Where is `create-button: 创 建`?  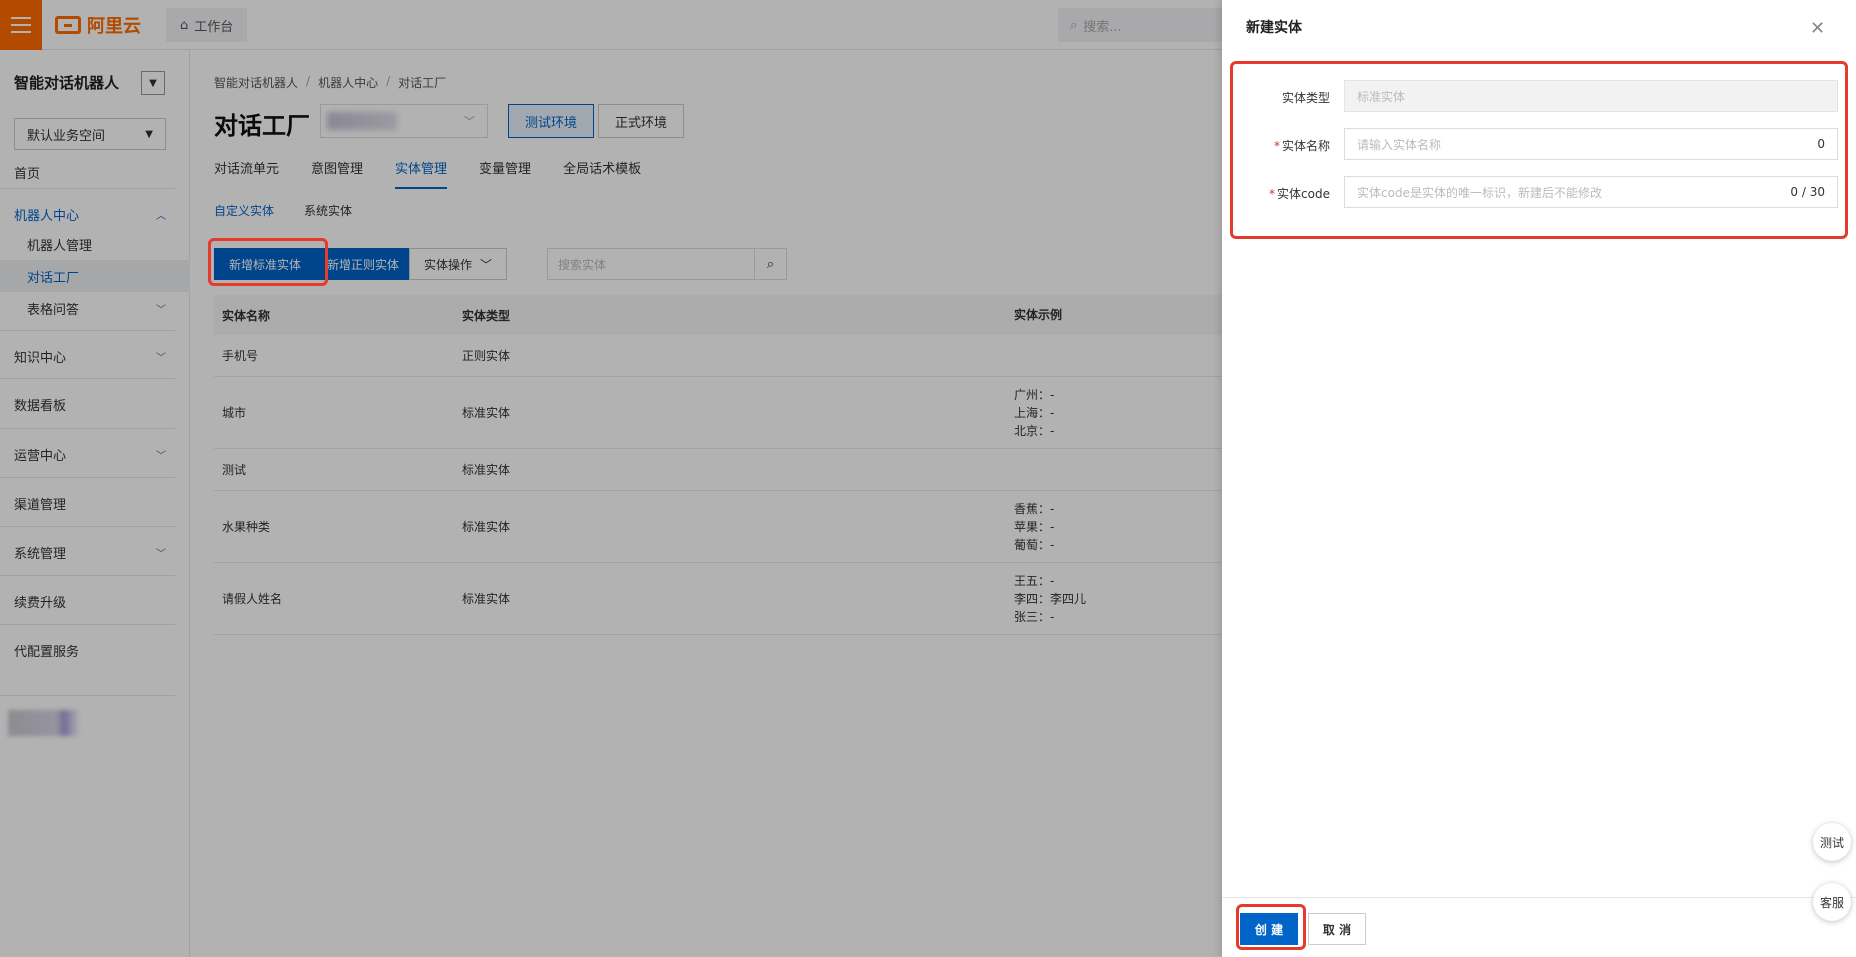
create-button: 创 建 is located at coordinates (1269, 929).